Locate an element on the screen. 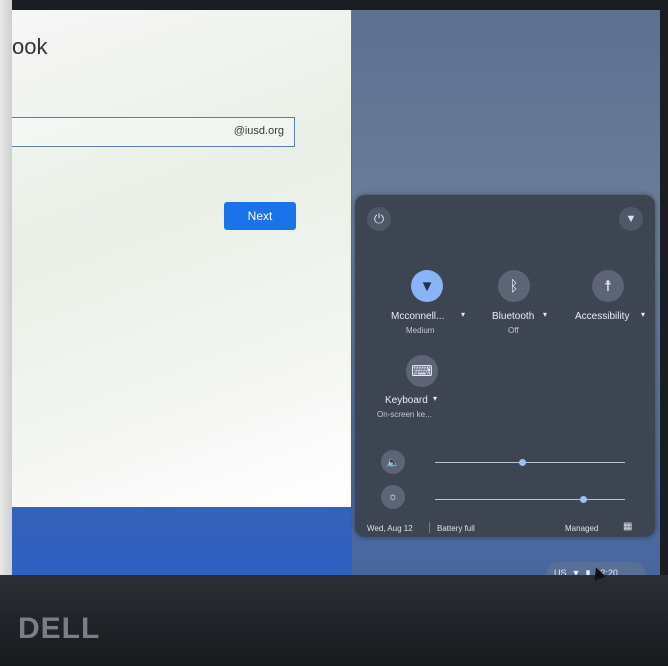  wifi-icon: ▼ is located at coordinates (427, 286).